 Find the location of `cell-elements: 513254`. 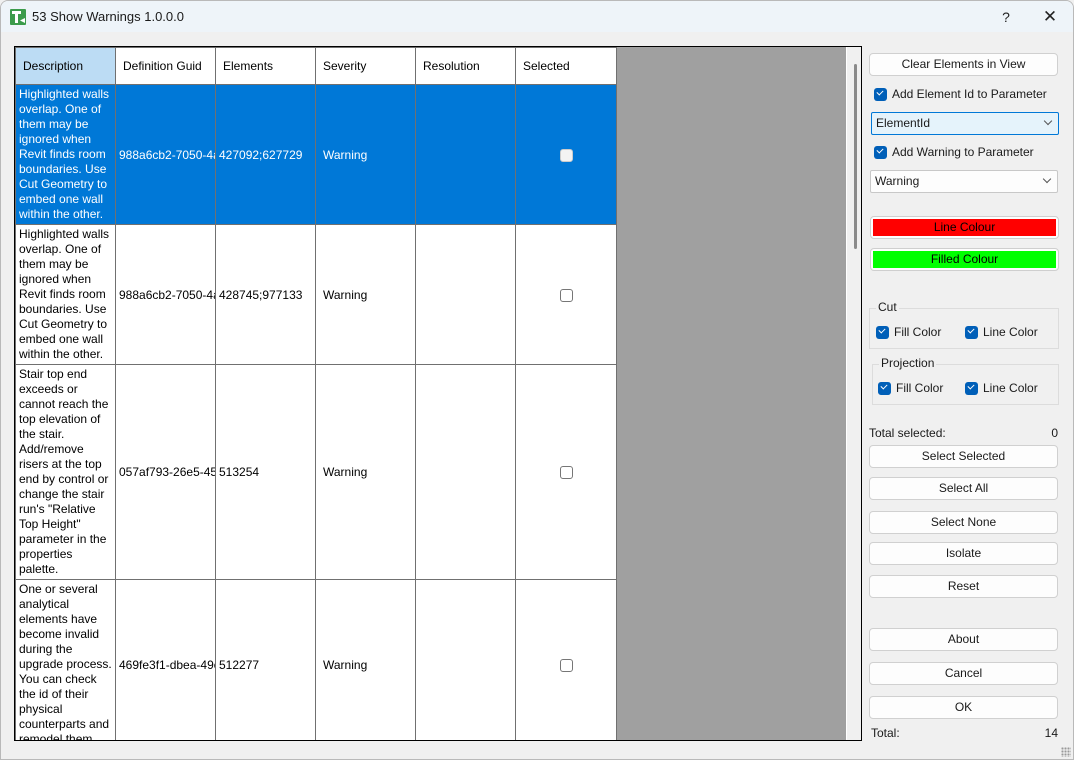

cell-elements: 513254 is located at coordinates (265, 472).